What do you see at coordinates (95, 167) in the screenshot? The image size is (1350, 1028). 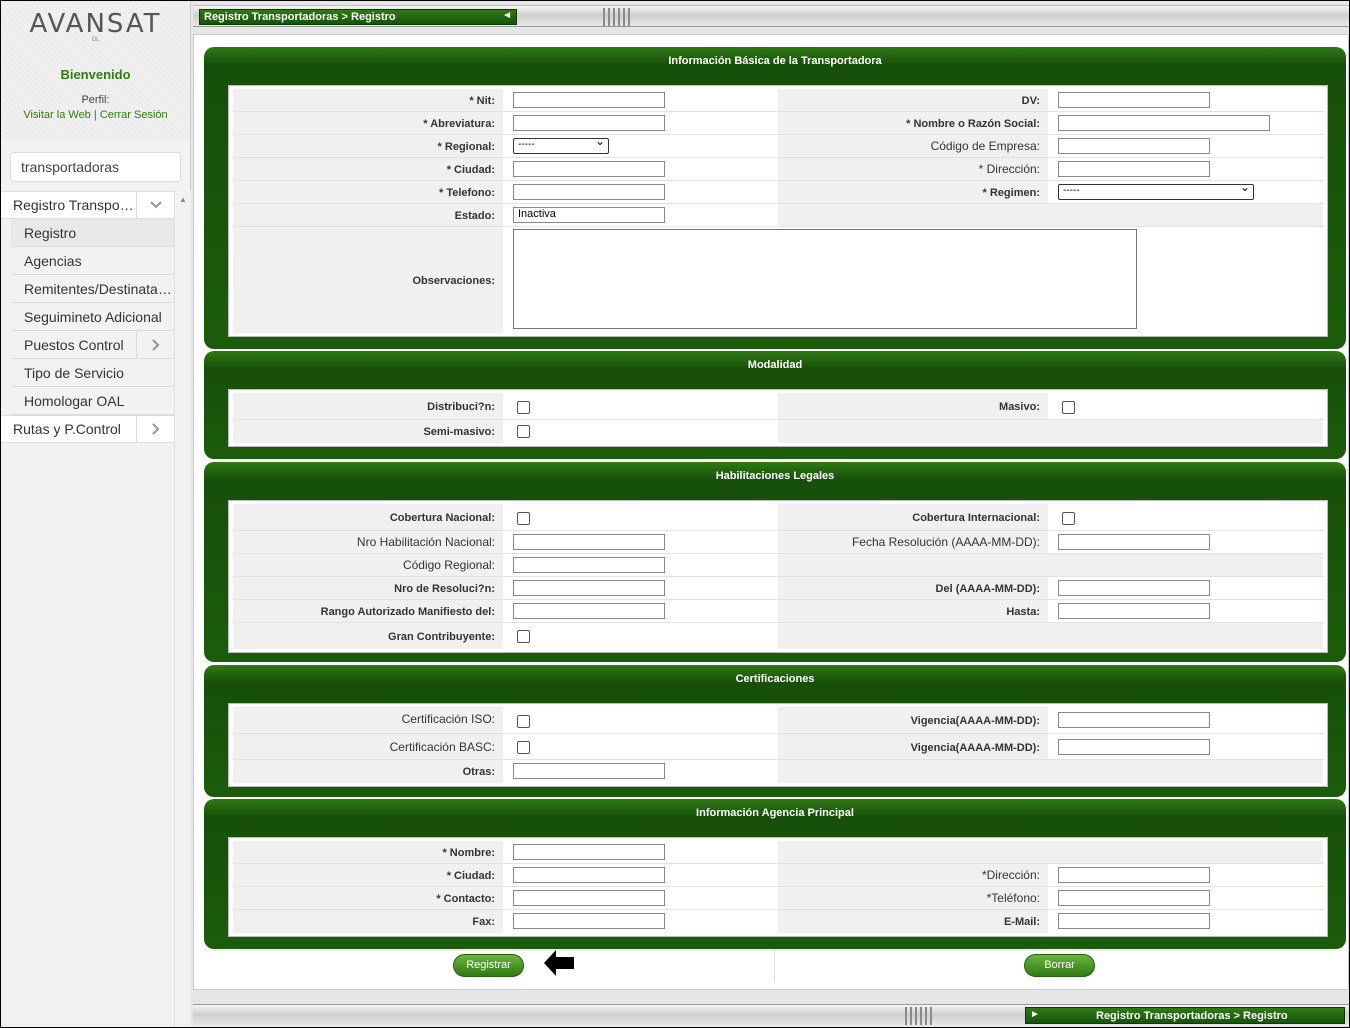 I see `menu-search-input: transportadoras` at bounding box center [95, 167].